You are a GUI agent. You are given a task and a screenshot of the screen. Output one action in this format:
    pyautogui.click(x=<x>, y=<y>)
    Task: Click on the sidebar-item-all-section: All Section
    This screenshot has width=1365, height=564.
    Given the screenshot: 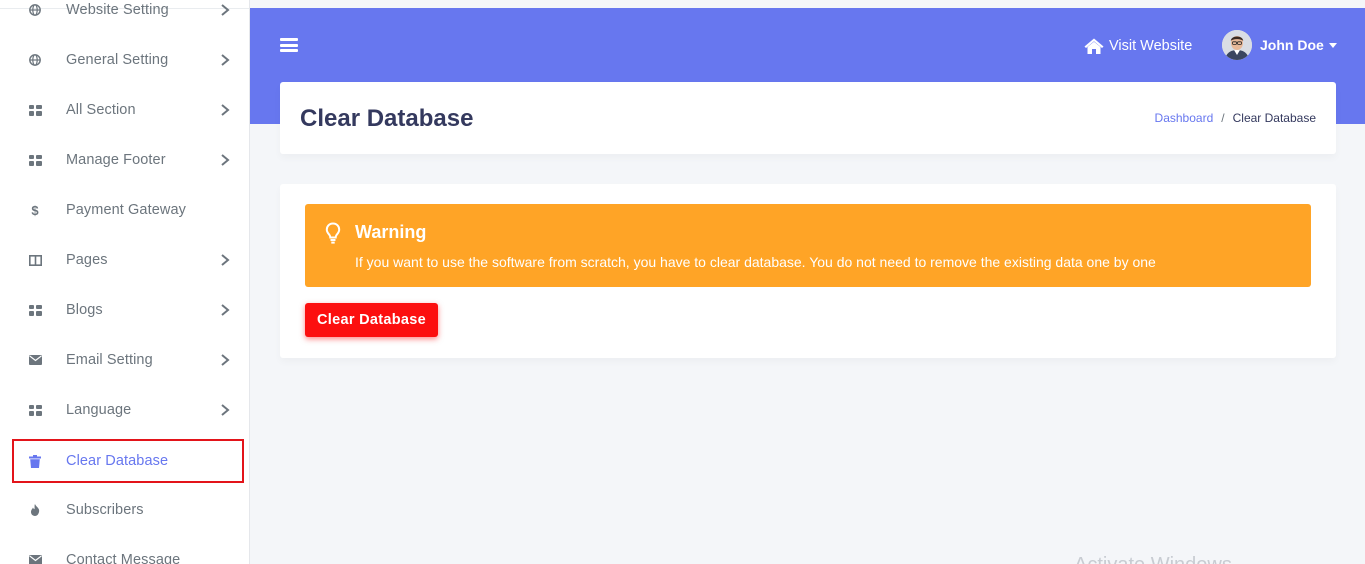 What is the action you would take?
    pyautogui.click(x=128, y=110)
    